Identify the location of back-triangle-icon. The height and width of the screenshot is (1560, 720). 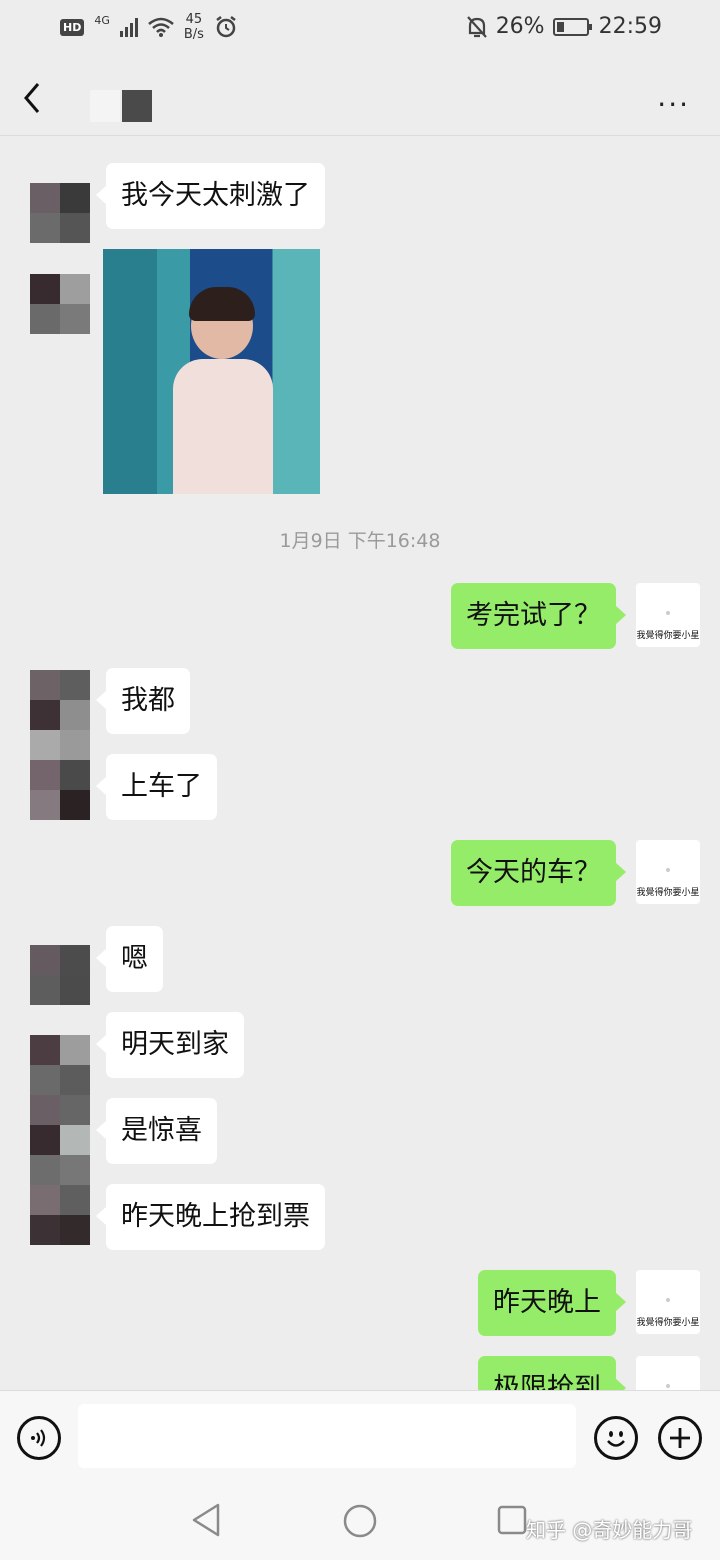
(206, 1520).